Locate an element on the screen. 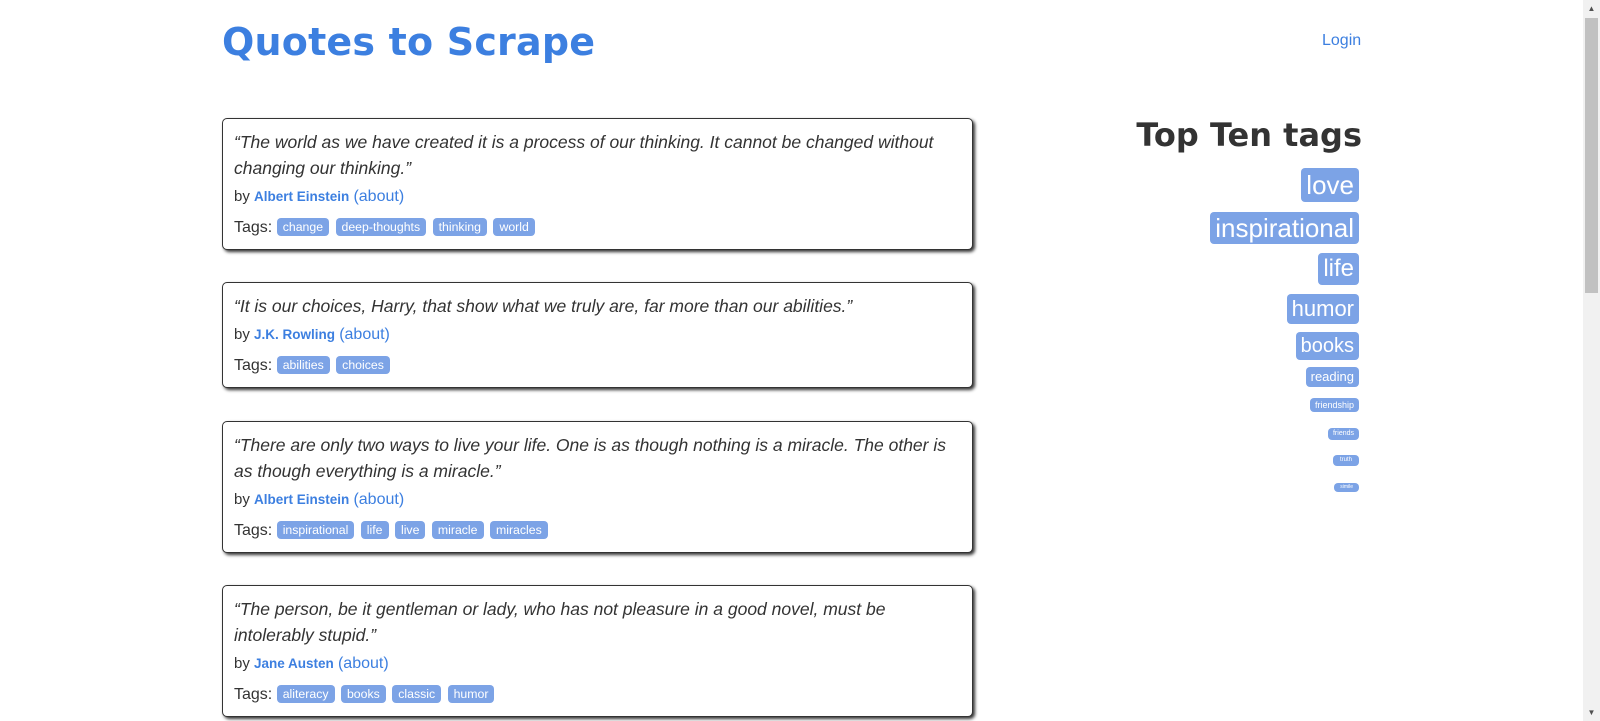  tag-link: aliteracy is located at coordinates (305, 694).